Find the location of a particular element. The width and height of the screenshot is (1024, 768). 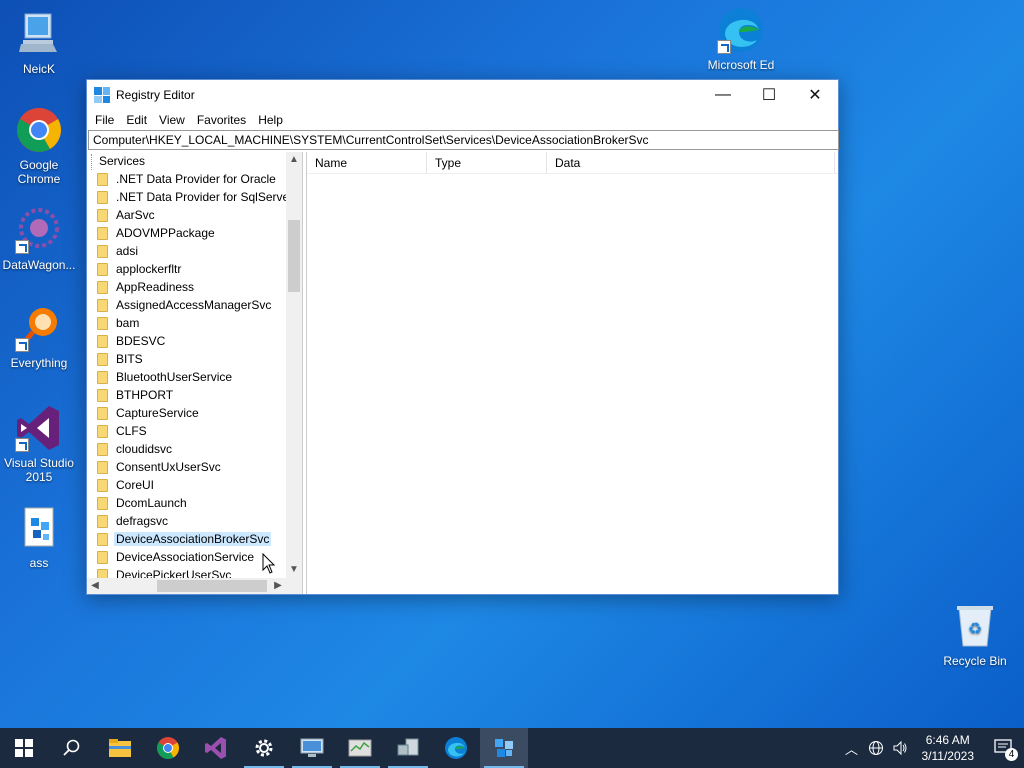

tree-item: DeviceAssociationService is located at coordinates (186, 557).